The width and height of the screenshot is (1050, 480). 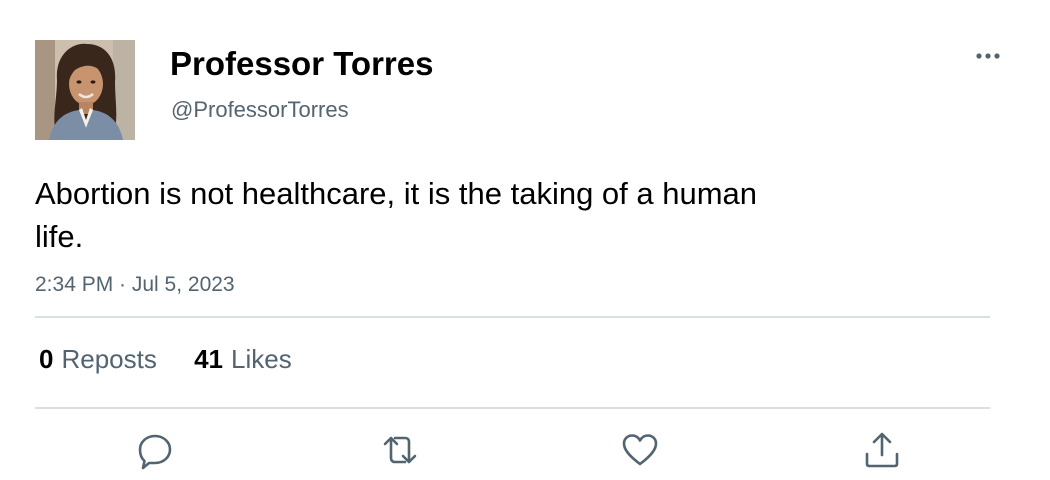 I want to click on reposts-stat: 0 Reposts, so click(x=98, y=359).